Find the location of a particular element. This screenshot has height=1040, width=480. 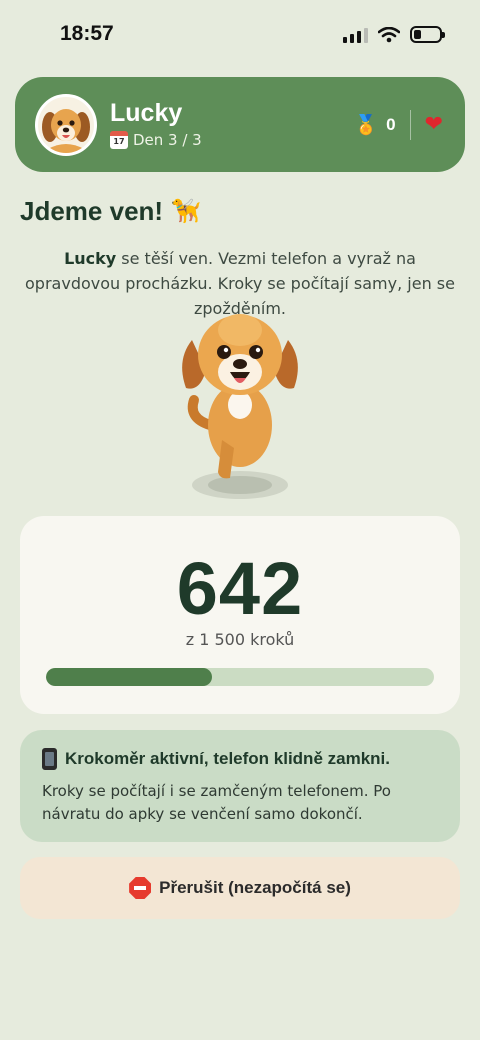

walk-title: Jdeme ven! 🦮 is located at coordinates (110, 211).